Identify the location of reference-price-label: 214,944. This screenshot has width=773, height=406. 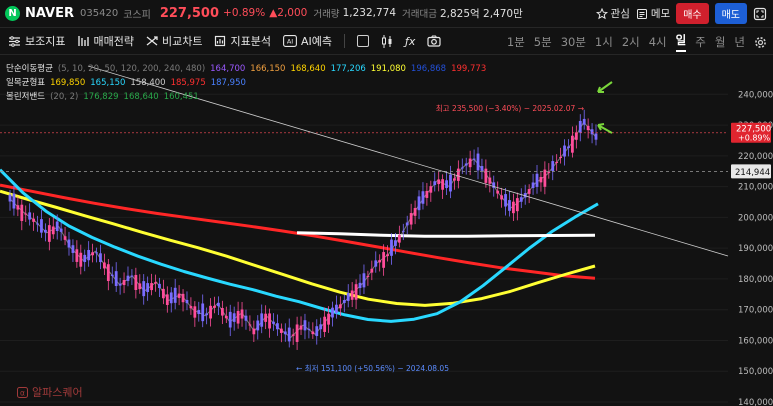
(752, 173).